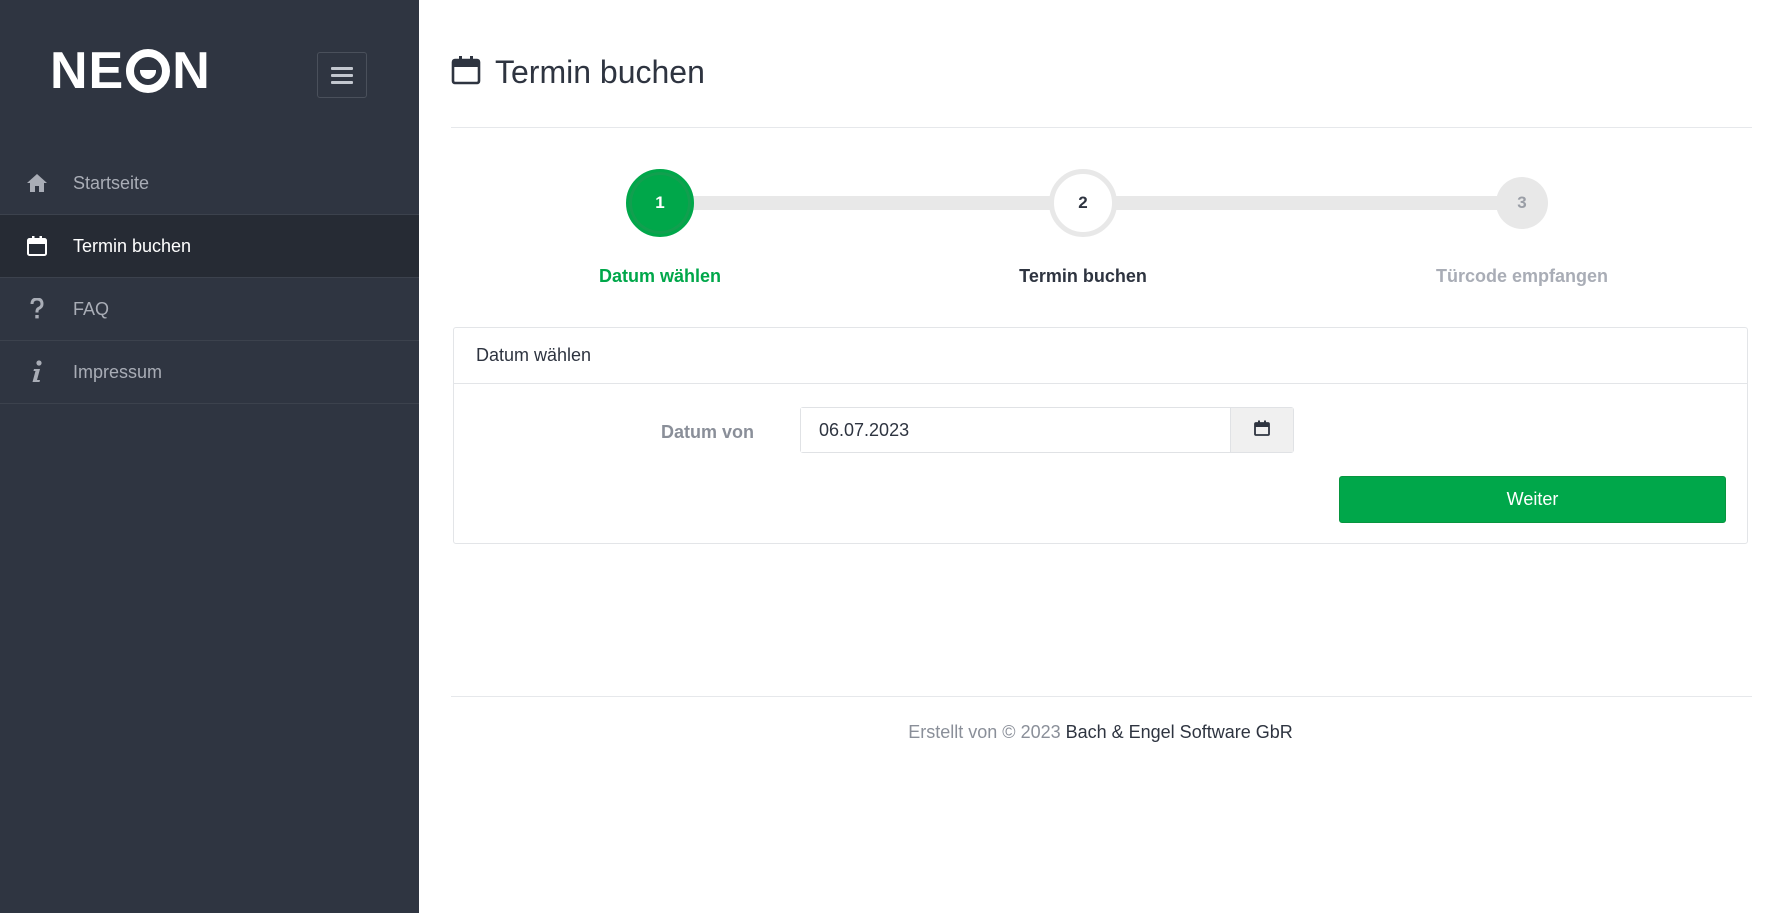 The width and height of the screenshot is (1782, 913). What do you see at coordinates (600, 72) in the screenshot?
I see `page-title: Termin buchen` at bounding box center [600, 72].